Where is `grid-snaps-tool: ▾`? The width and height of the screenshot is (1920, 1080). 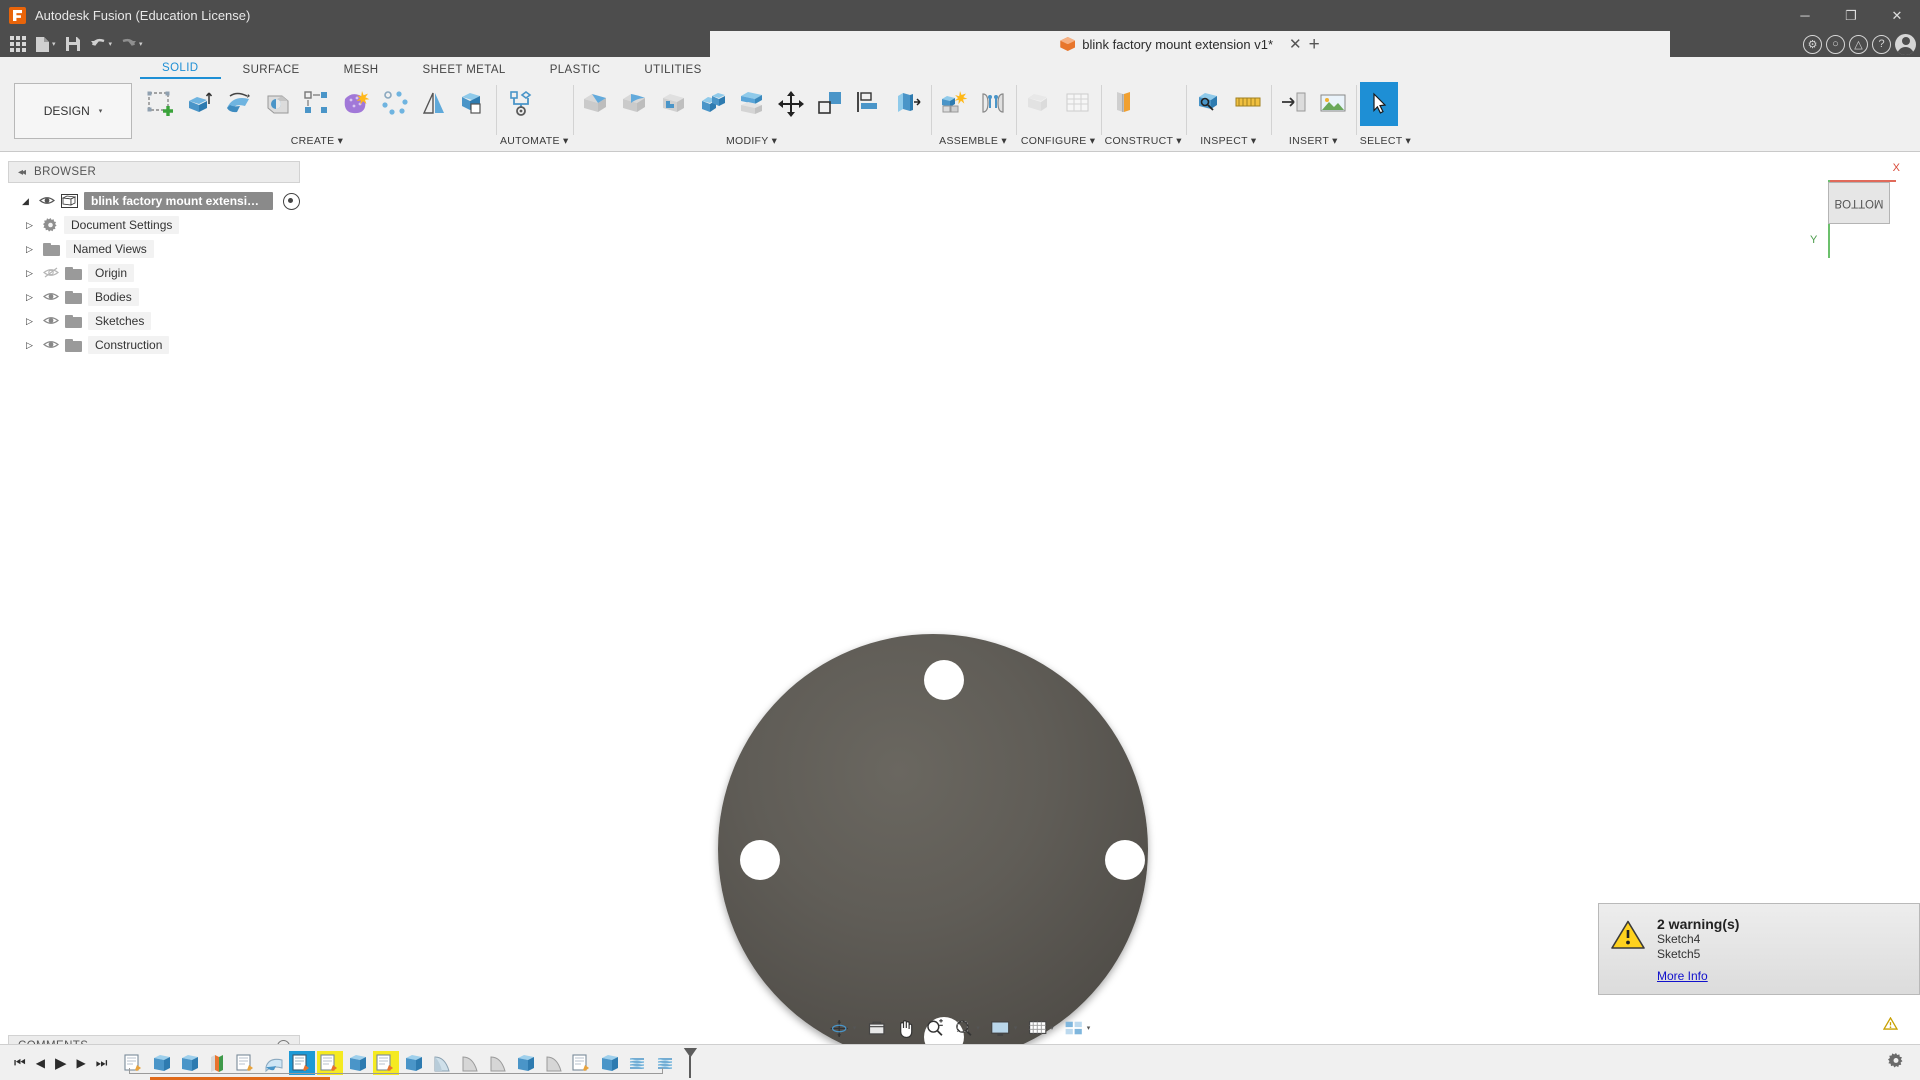
grid-snaps-tool: ▾ is located at coordinates (1041, 1028).